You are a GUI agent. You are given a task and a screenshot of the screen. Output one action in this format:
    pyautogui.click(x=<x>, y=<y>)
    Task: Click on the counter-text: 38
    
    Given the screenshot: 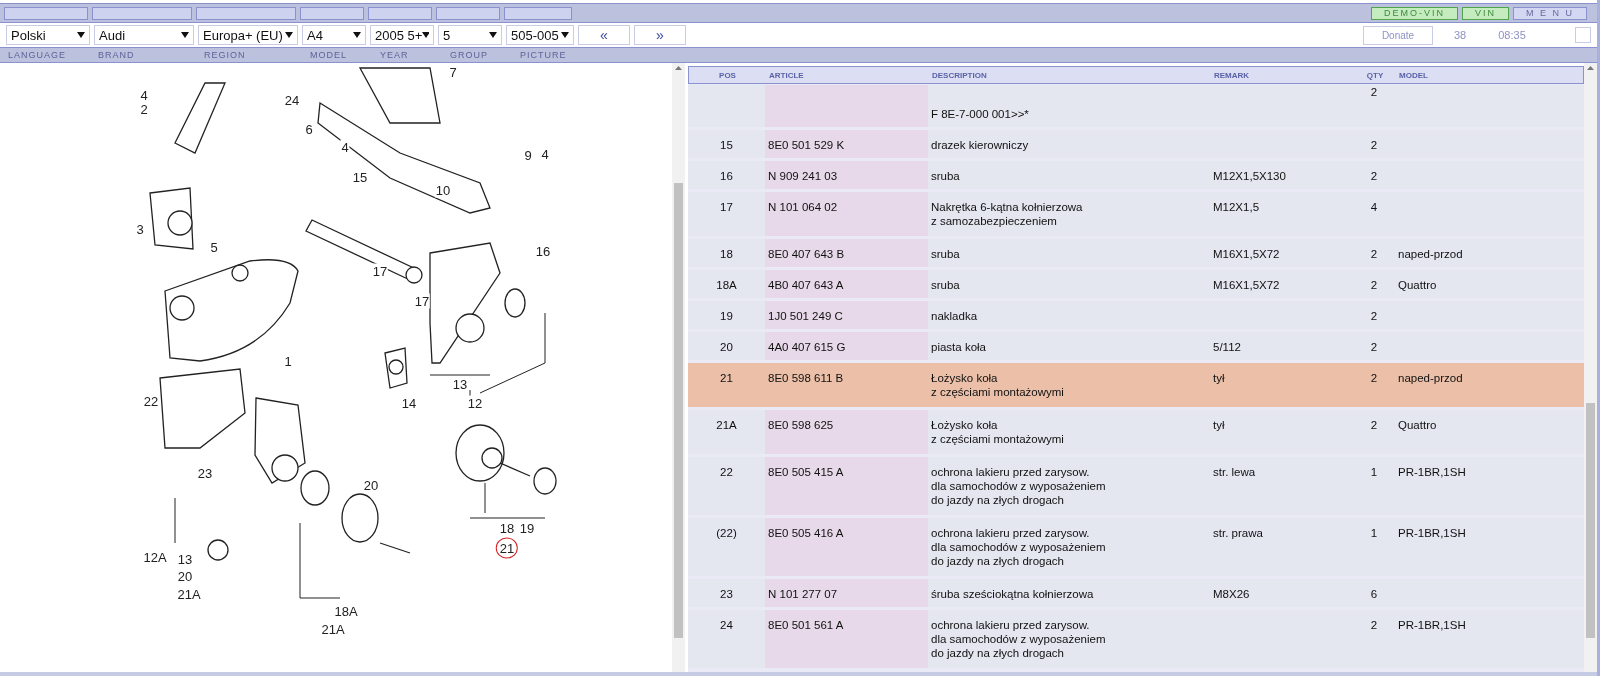 What is the action you would take?
    pyautogui.click(x=1460, y=35)
    